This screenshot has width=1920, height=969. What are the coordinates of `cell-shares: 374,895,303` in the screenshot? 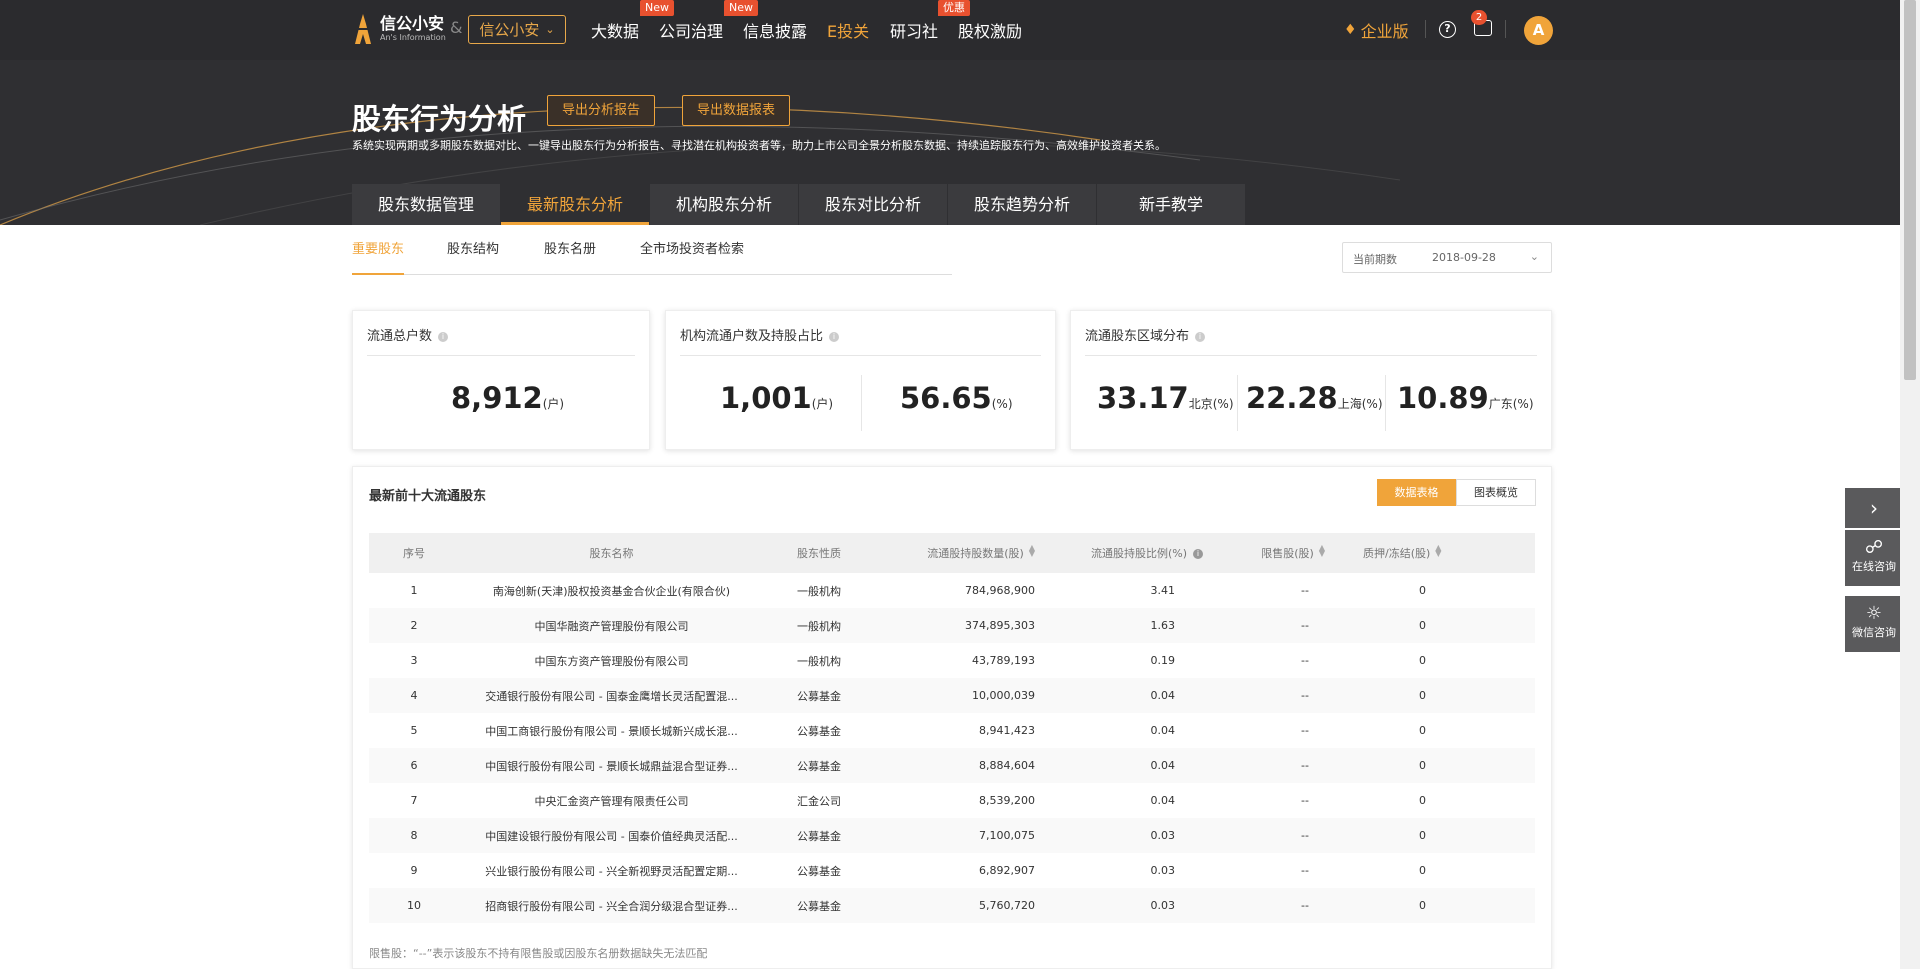 It's located at (1000, 625).